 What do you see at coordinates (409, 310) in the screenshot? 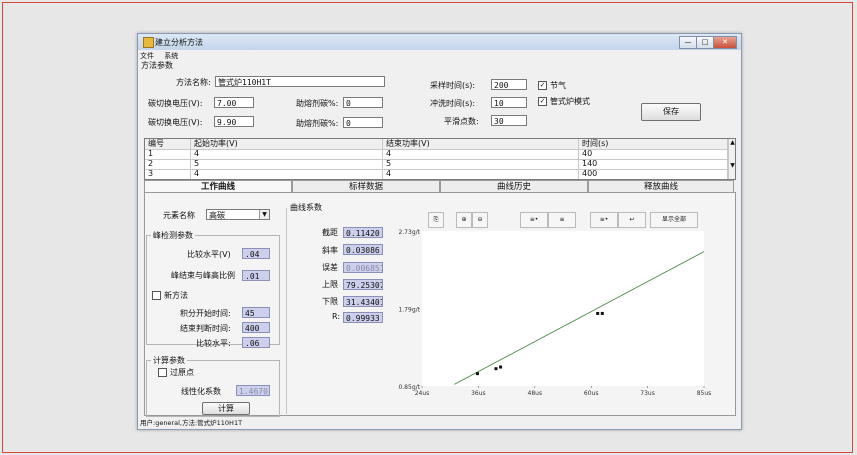
I see `y-tick-label: 1.79g/t` at bounding box center [409, 310].